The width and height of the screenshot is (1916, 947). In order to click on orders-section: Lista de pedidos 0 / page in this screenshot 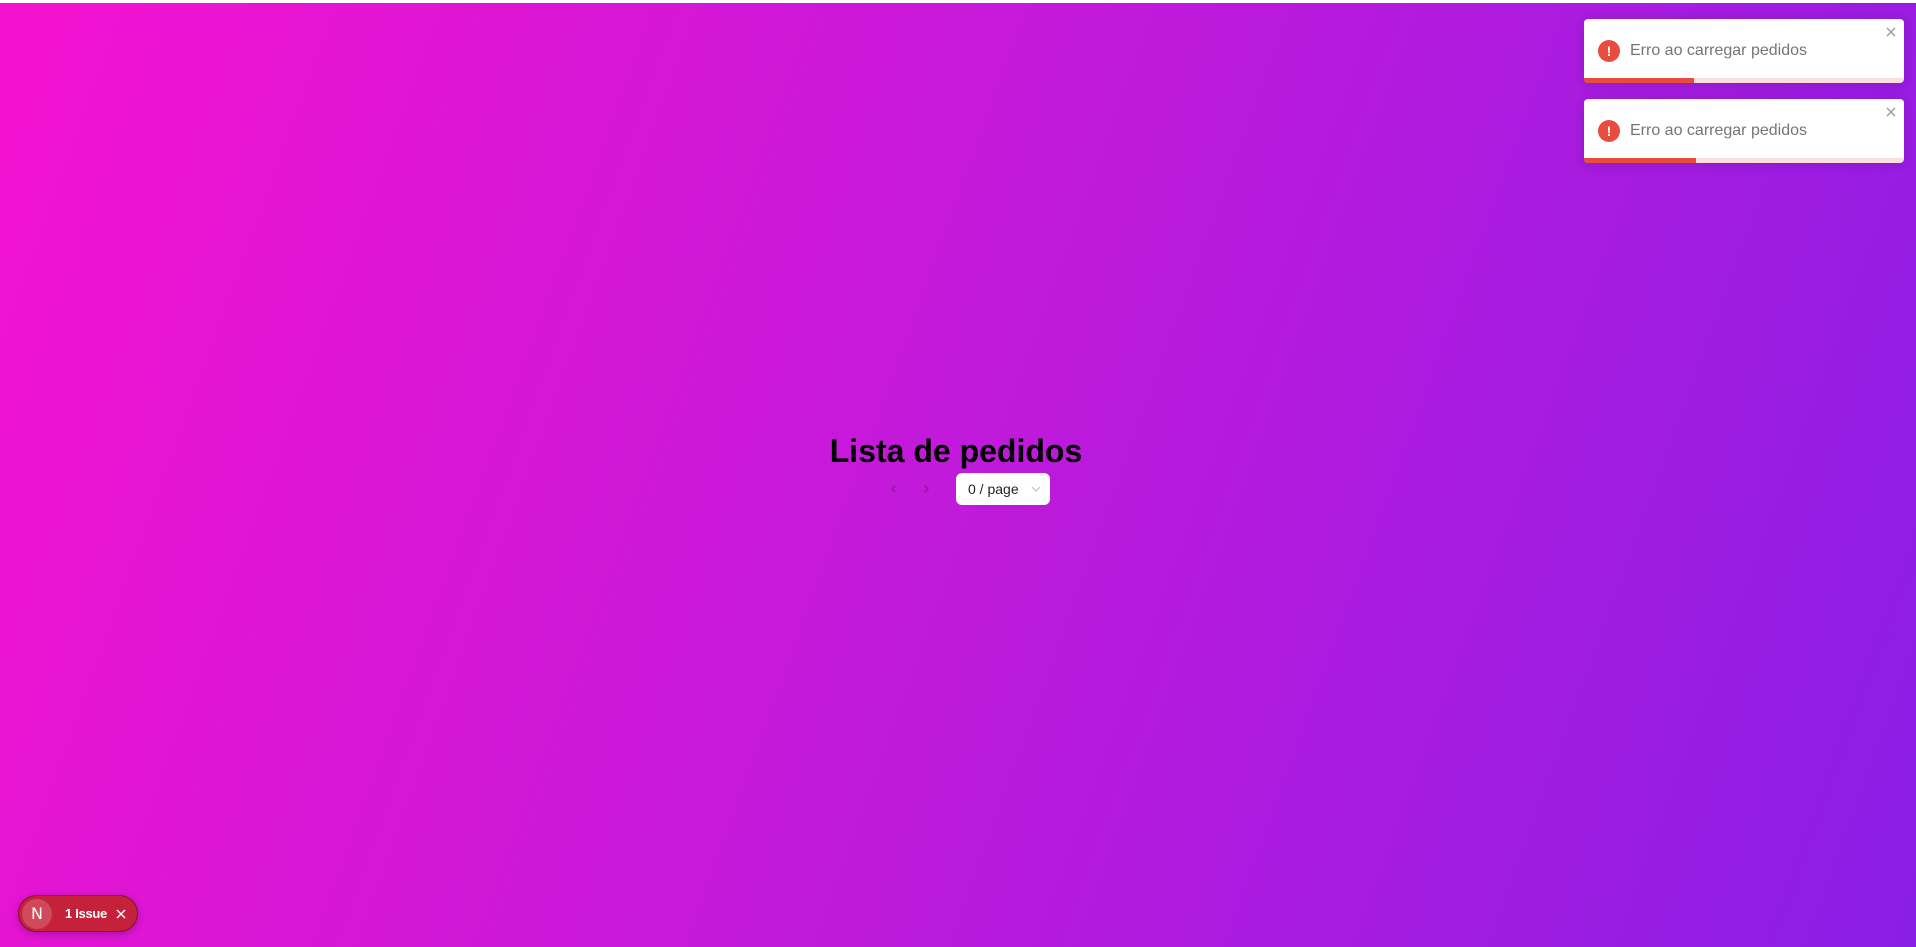, I will do `click(958, 468)`.